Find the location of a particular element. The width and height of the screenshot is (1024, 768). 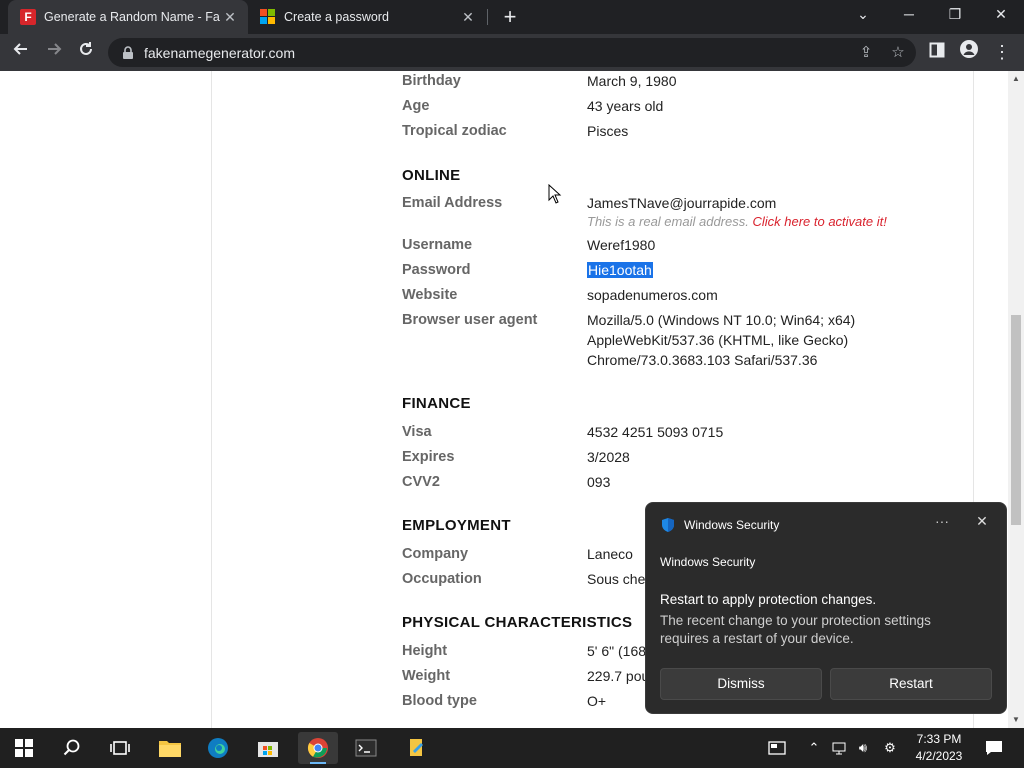

address-bar: fakenamegenerator.com ⇪ ☆ is located at coordinates (512, 52).